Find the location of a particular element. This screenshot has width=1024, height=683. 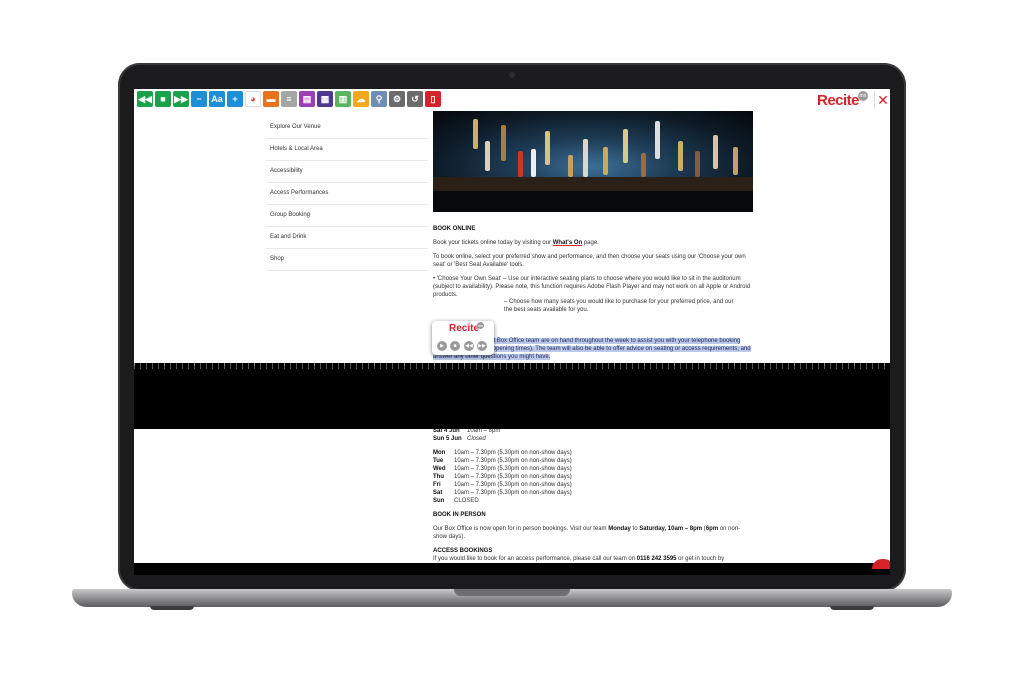

magnifier-icon: ⚲ is located at coordinates (379, 99).